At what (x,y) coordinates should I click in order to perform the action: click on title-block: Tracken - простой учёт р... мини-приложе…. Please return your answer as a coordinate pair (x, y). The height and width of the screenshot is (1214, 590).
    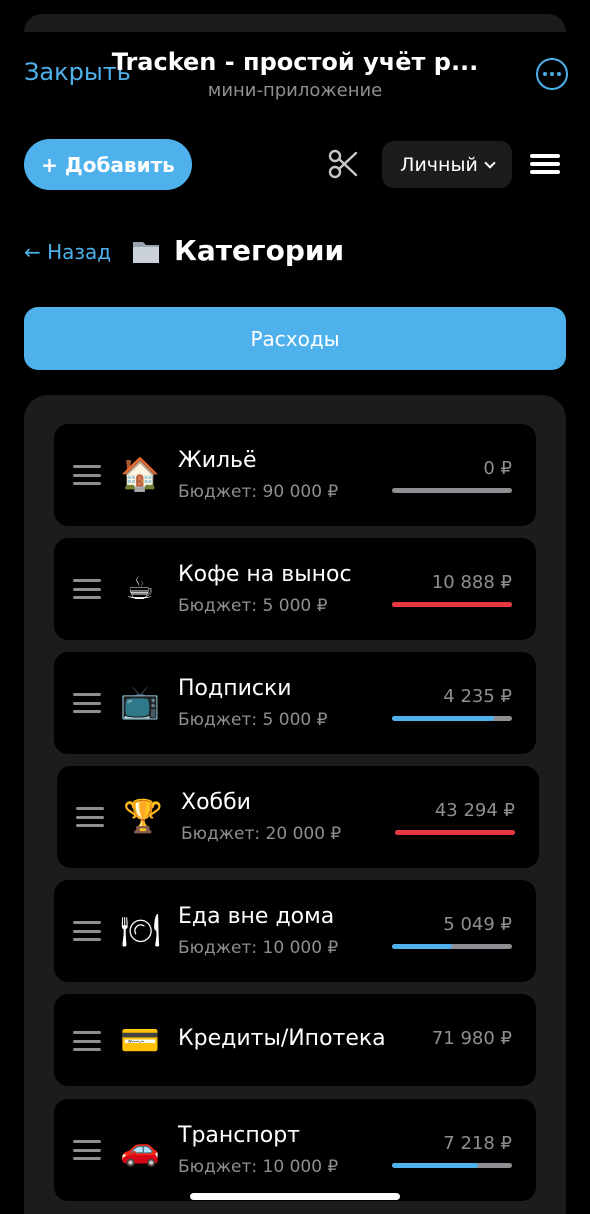
    Looking at the image, I should click on (295, 74).